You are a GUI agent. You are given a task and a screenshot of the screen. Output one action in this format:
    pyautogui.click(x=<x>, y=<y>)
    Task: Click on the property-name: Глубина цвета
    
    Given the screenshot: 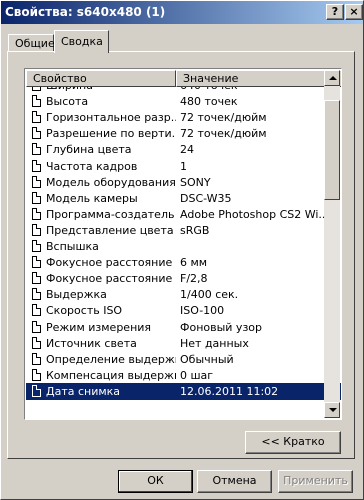 What is the action you would take?
    pyautogui.click(x=89, y=150)
    